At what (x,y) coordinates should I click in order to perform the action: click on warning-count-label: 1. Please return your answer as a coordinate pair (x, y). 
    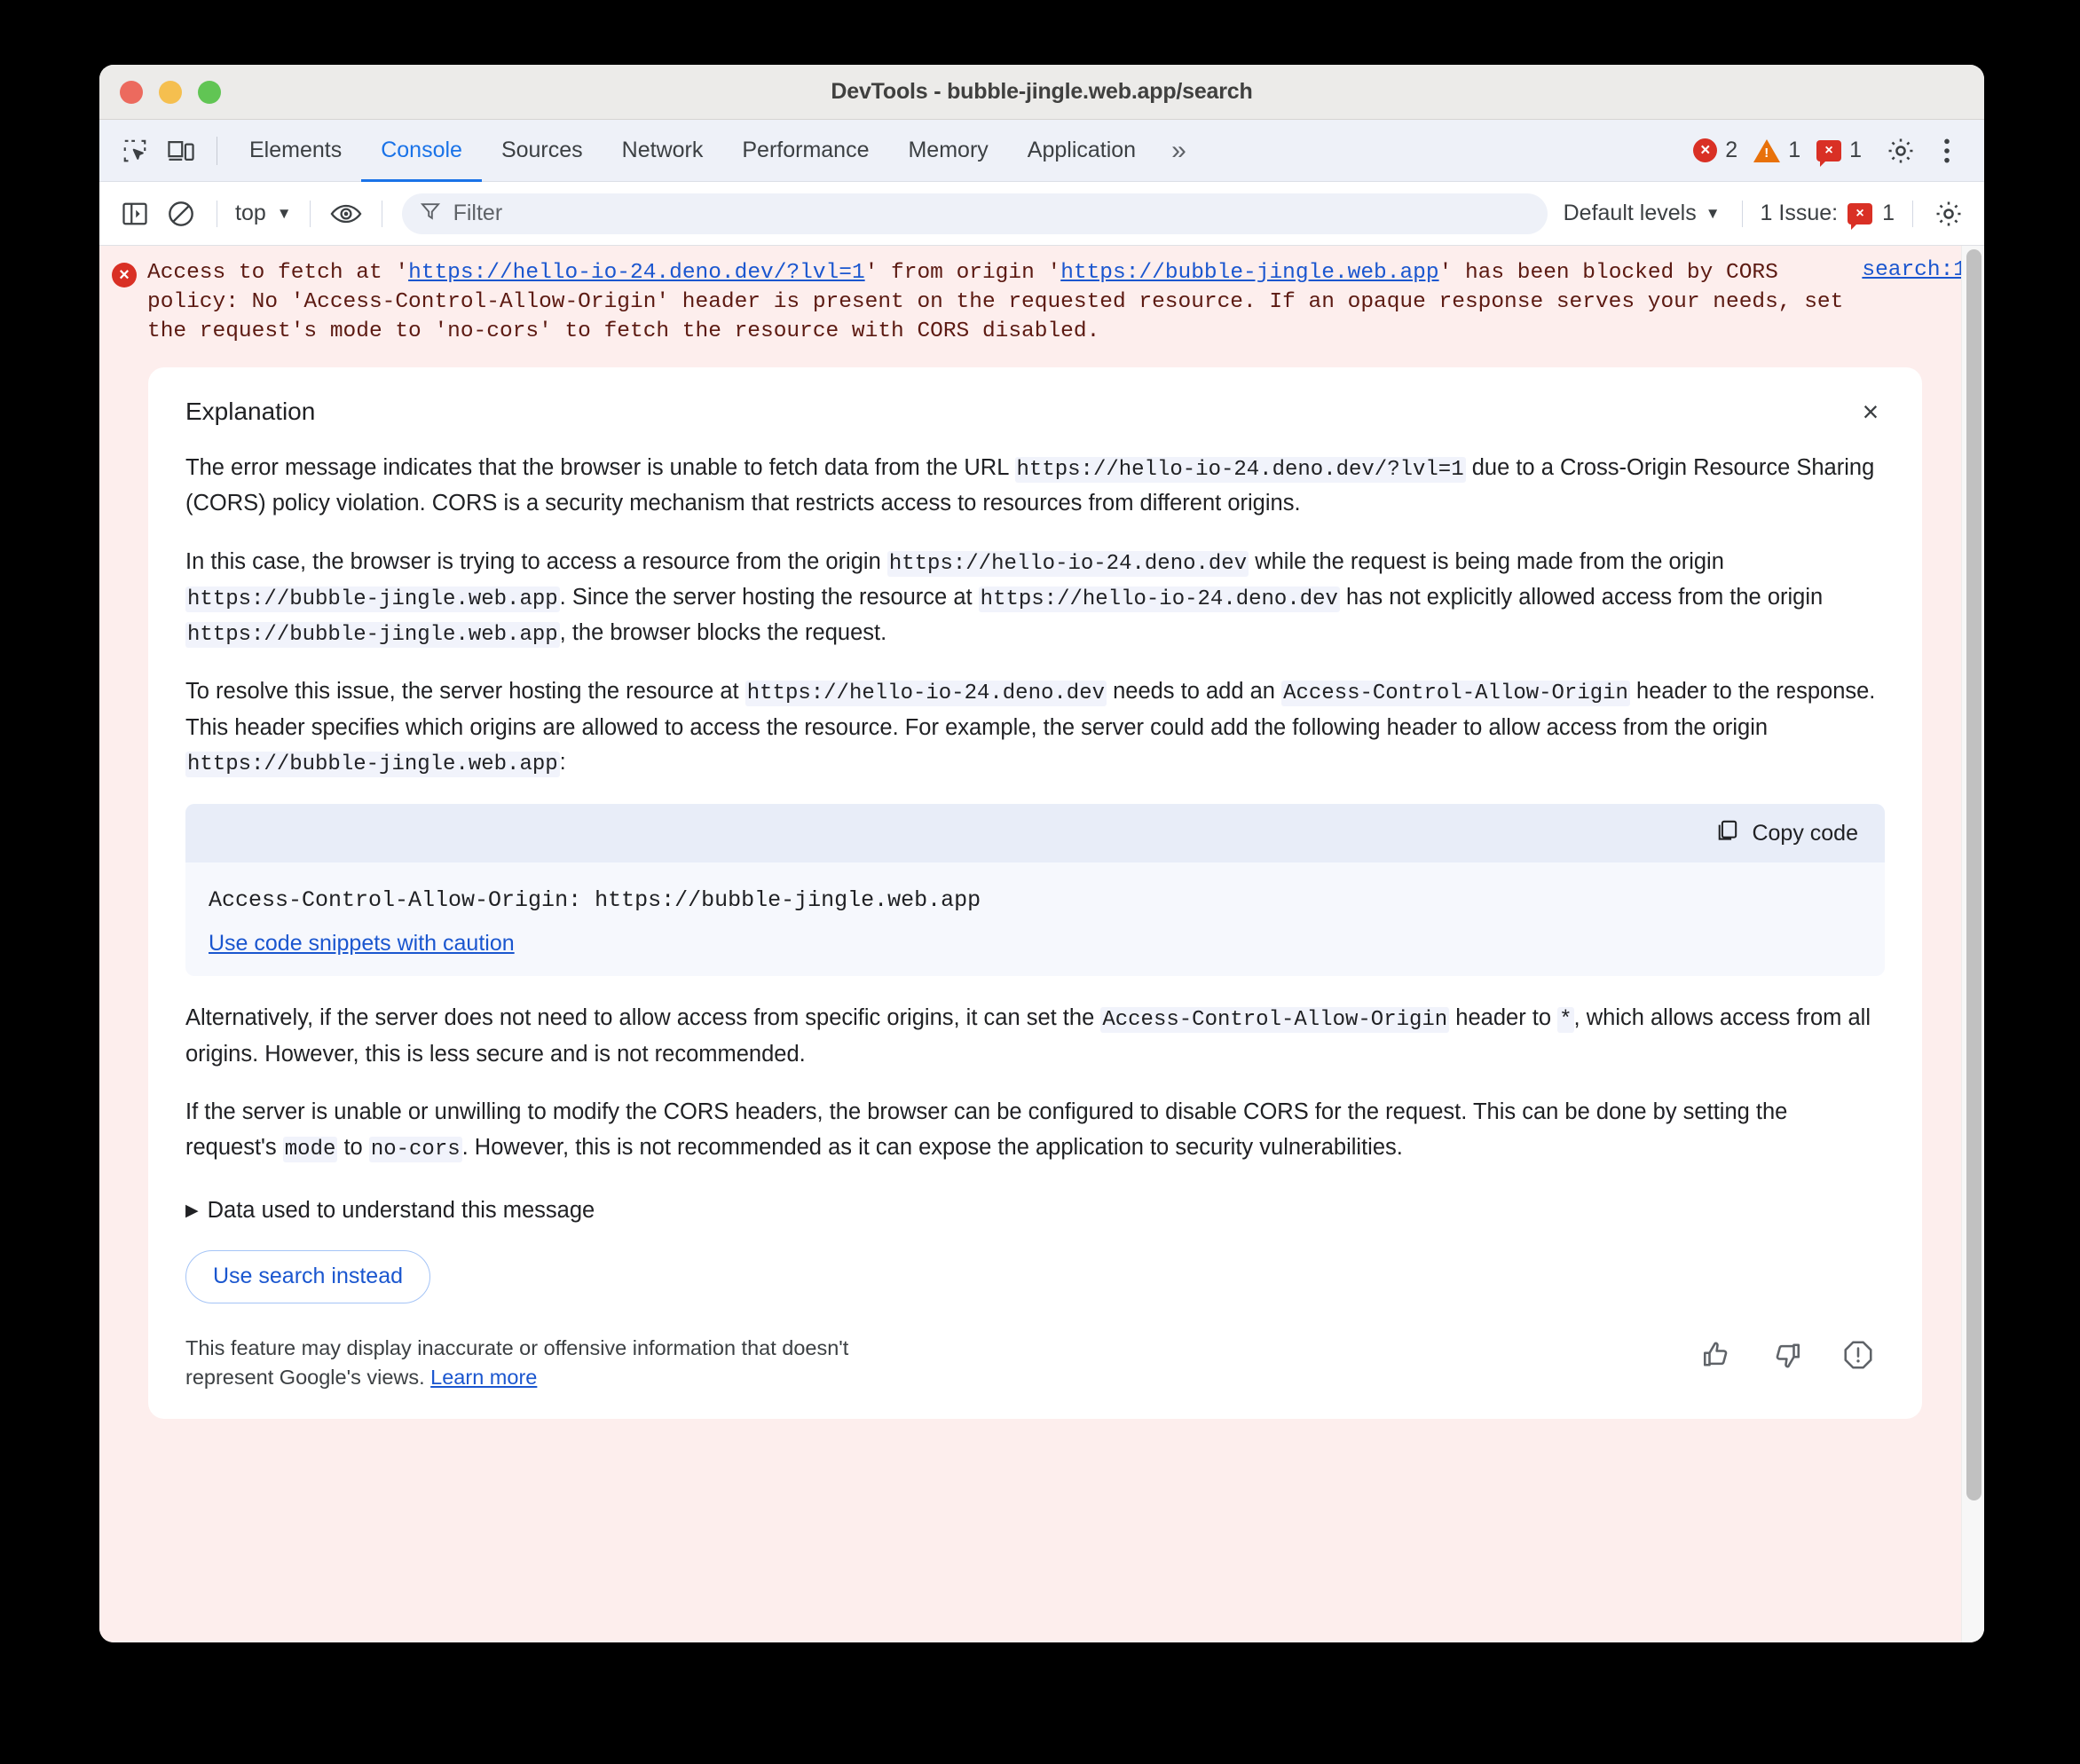
    Looking at the image, I should click on (1794, 150).